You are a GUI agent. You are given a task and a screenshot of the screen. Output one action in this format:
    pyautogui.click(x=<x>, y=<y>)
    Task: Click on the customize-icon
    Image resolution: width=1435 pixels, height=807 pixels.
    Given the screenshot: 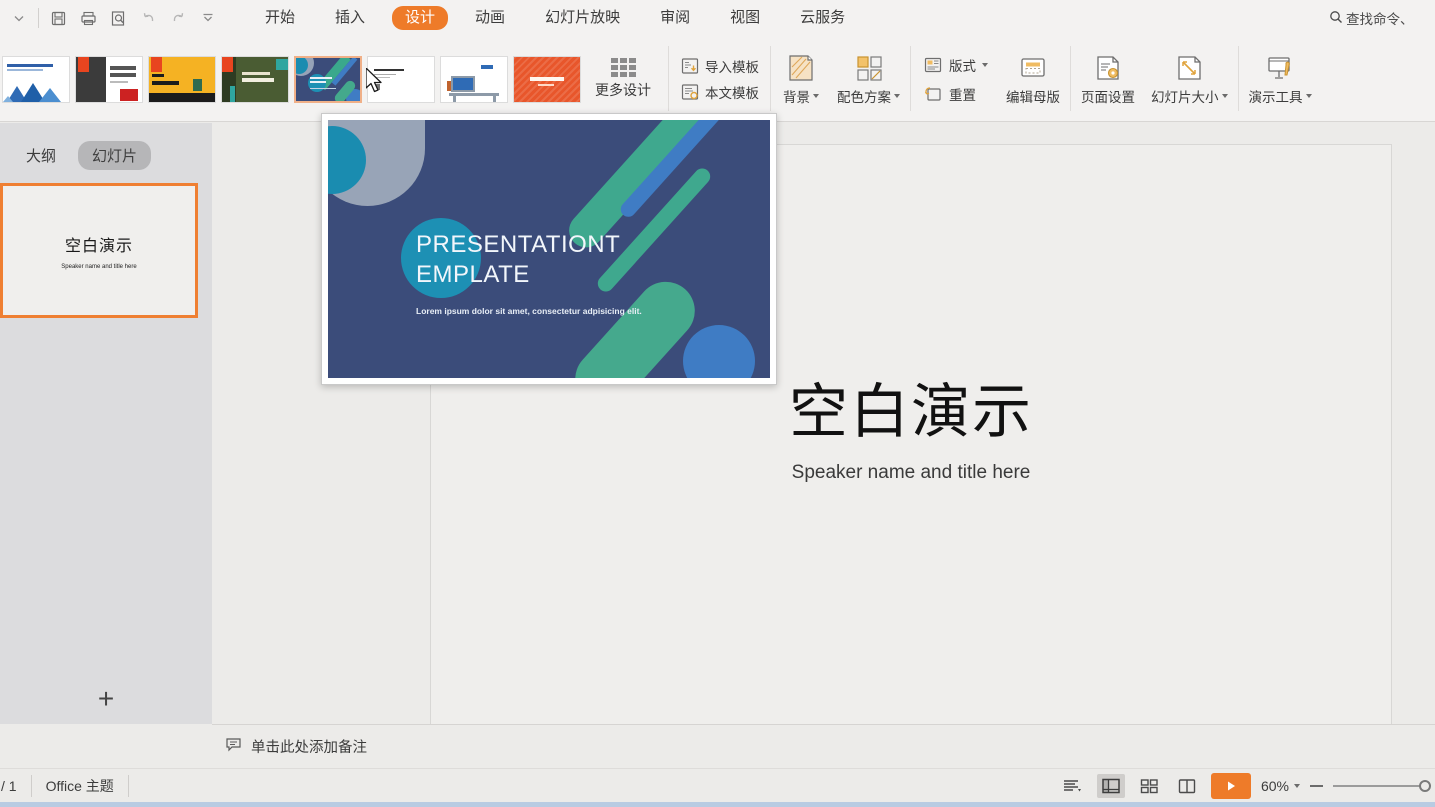 What is the action you would take?
    pyautogui.click(x=208, y=18)
    